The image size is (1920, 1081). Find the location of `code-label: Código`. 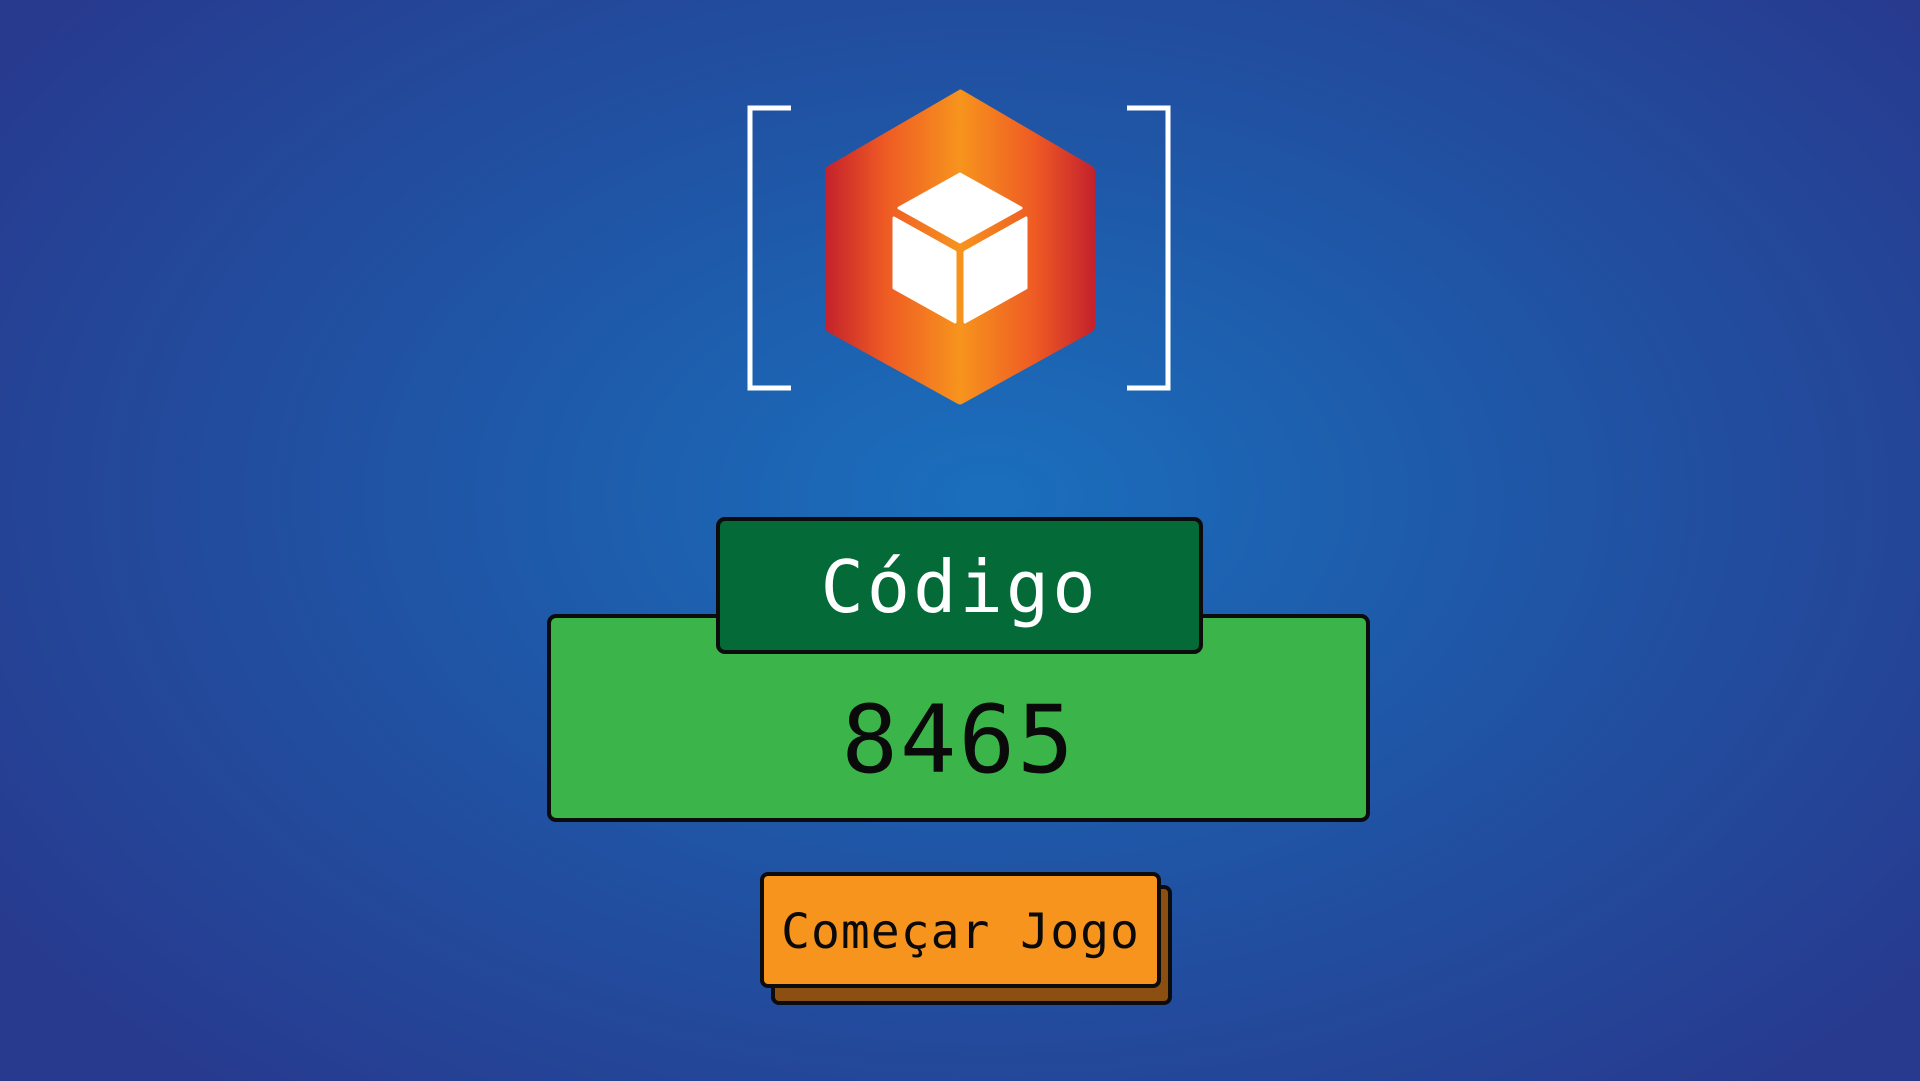

code-label: Código is located at coordinates (959, 587).